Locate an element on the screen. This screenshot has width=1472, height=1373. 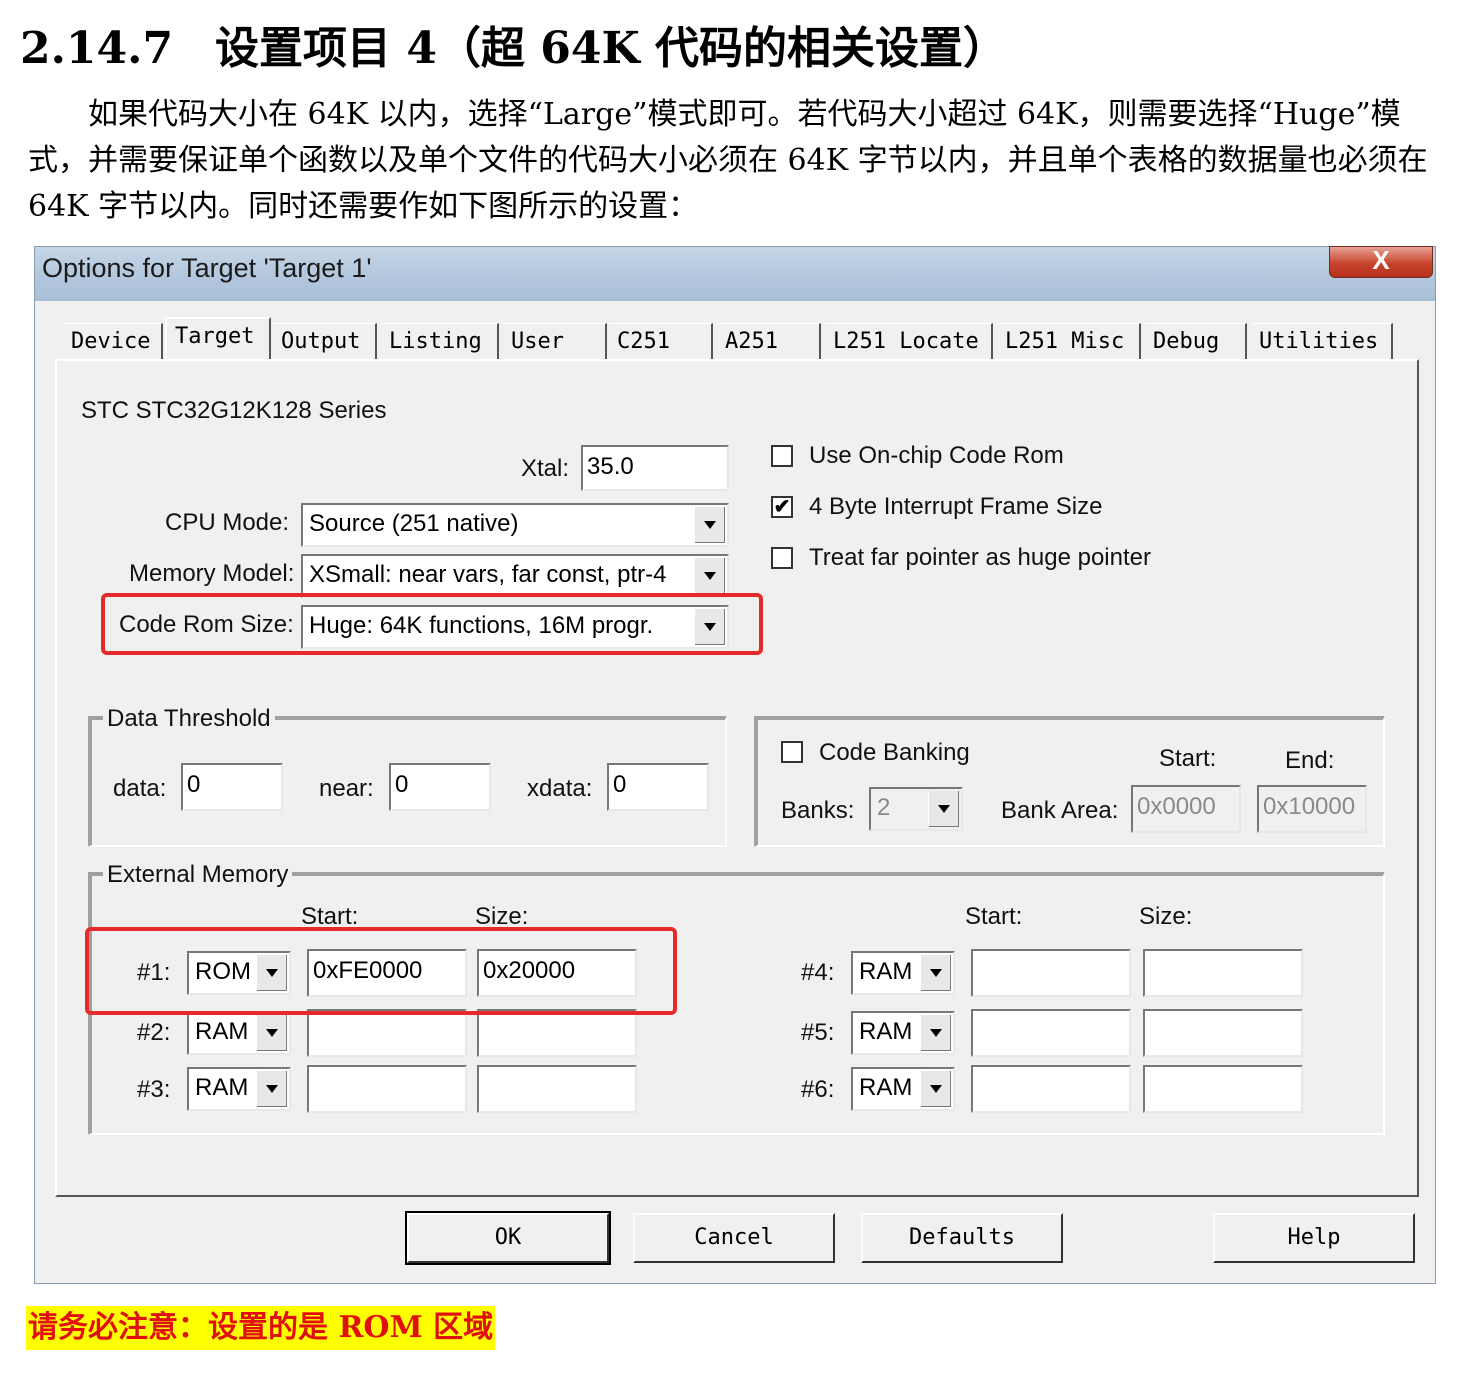
ext-start-header-right: Start: is located at coordinates (994, 916).